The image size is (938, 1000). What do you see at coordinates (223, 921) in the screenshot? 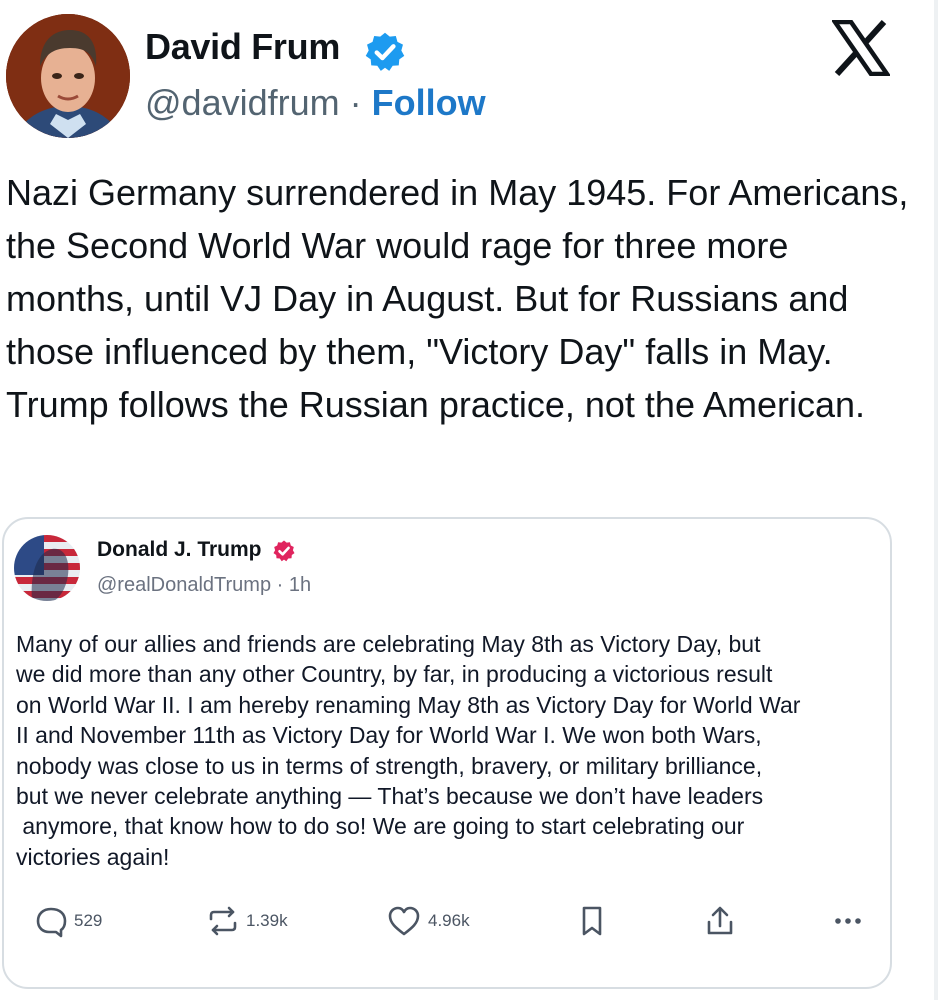
I see `repost-icon` at bounding box center [223, 921].